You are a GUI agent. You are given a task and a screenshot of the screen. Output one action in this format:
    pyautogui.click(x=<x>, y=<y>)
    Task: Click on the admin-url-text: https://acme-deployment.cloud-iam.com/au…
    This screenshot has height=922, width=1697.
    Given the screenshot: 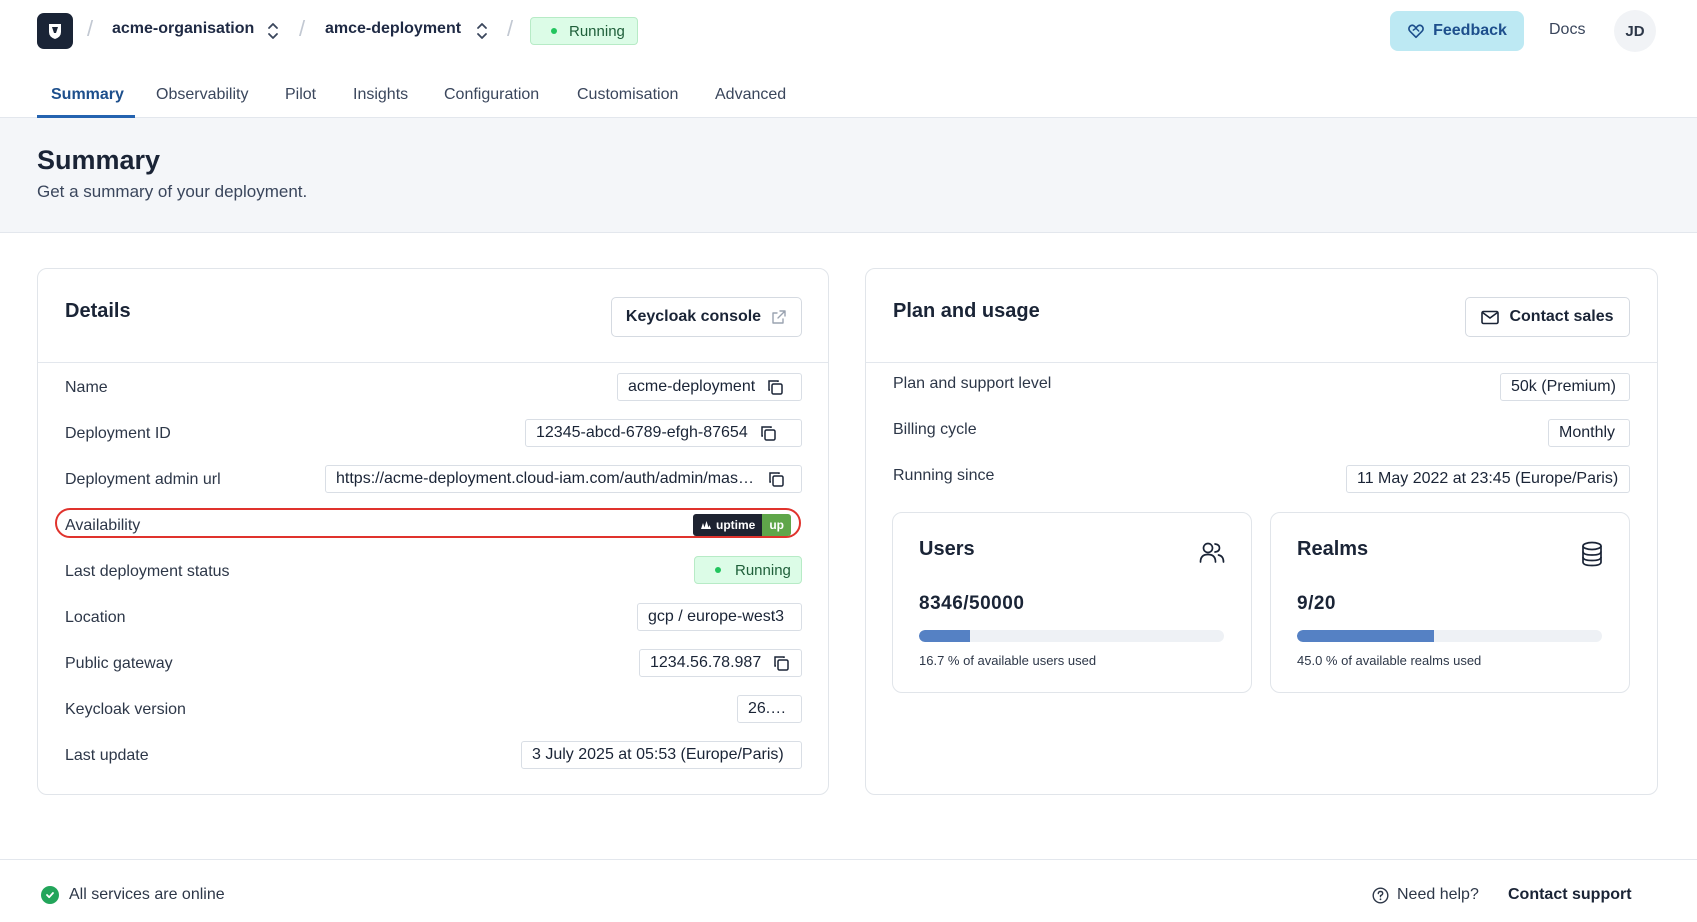 What is the action you would take?
    pyautogui.click(x=546, y=479)
    